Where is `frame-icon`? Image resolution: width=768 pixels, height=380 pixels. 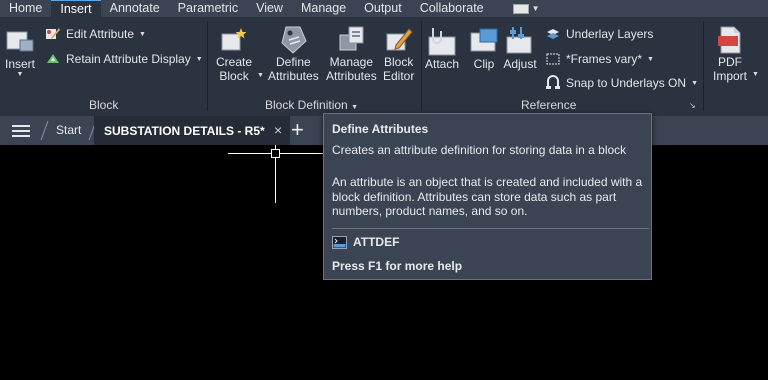
frame-icon is located at coordinates (553, 59).